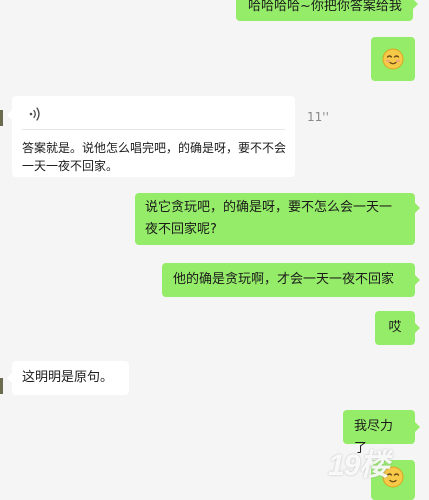 The width and height of the screenshot is (429, 500). I want to click on smiling-face-emoji-icon, so click(393, 59).